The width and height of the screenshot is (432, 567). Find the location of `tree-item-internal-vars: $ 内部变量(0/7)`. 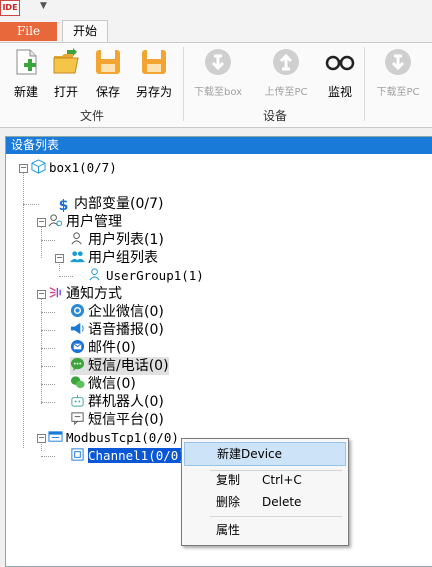

tree-item-internal-vars: $ 内部变量(0/7) is located at coordinates (110, 204).